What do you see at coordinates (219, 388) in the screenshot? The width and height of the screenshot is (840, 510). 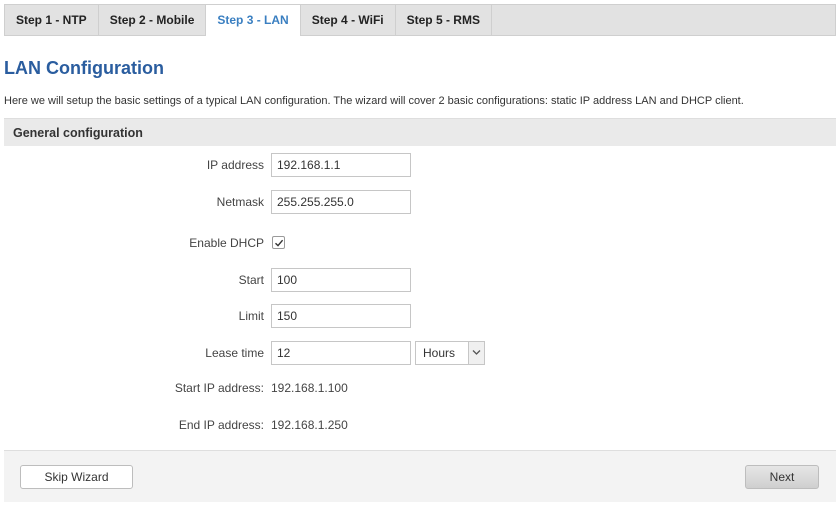 I see `start-ip-label: Start IP address:` at bounding box center [219, 388].